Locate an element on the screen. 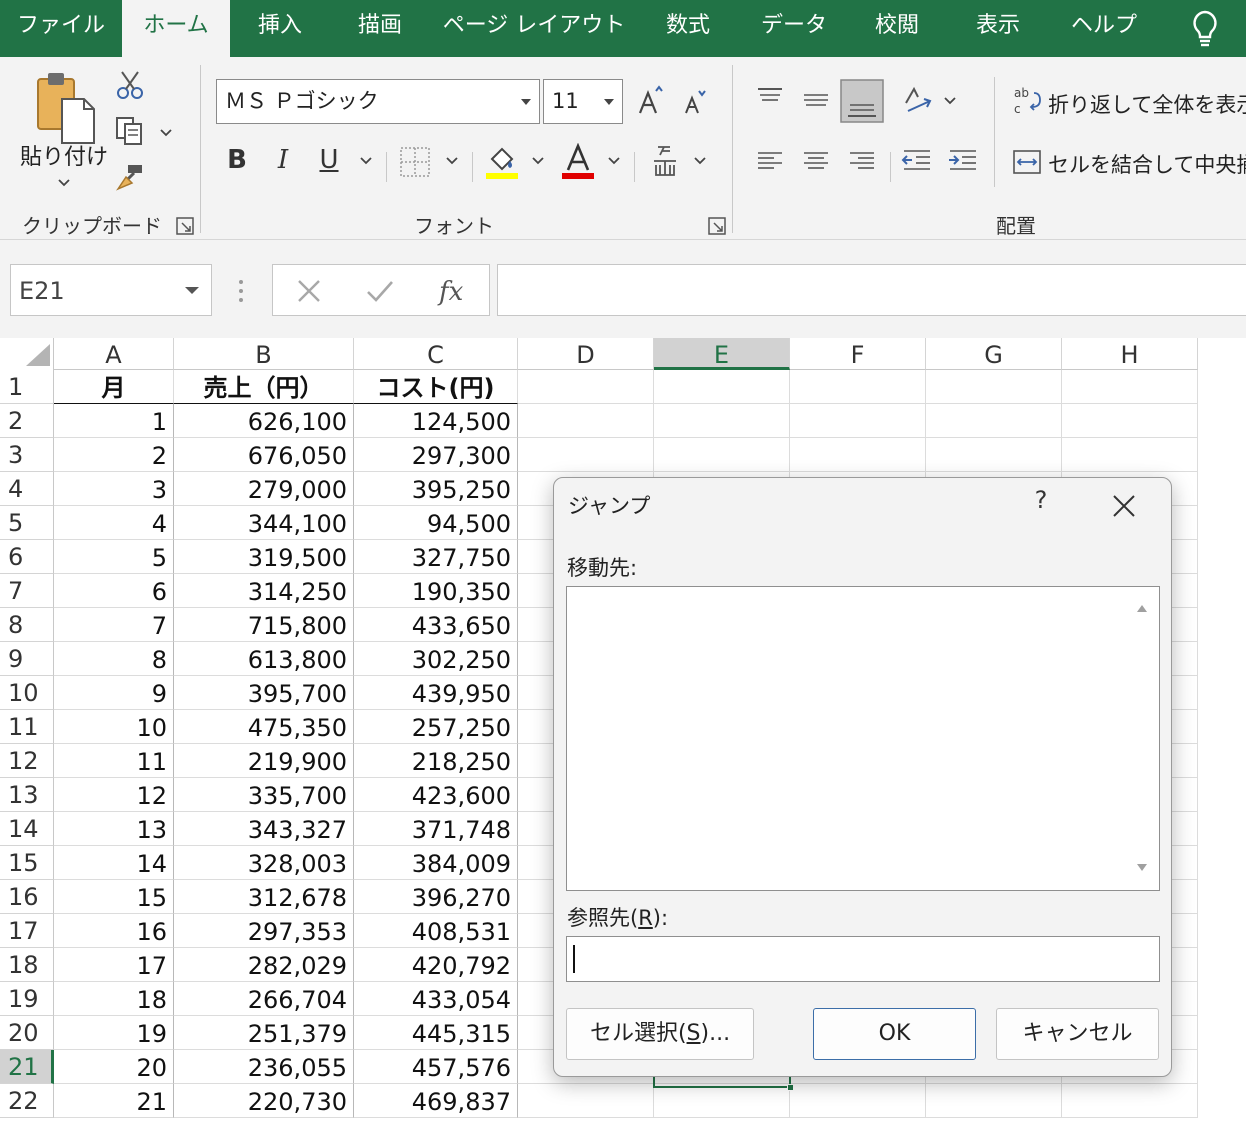 The width and height of the screenshot is (1246, 1124). table-cell: 297,300 is located at coordinates (436, 455).